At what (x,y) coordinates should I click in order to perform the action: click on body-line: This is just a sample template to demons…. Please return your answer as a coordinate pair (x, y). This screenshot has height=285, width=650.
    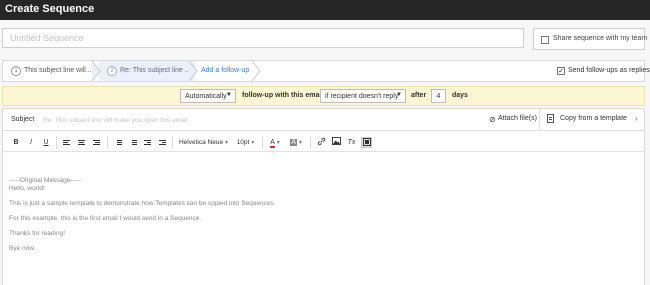
    Looking at the image, I should click on (142, 203).